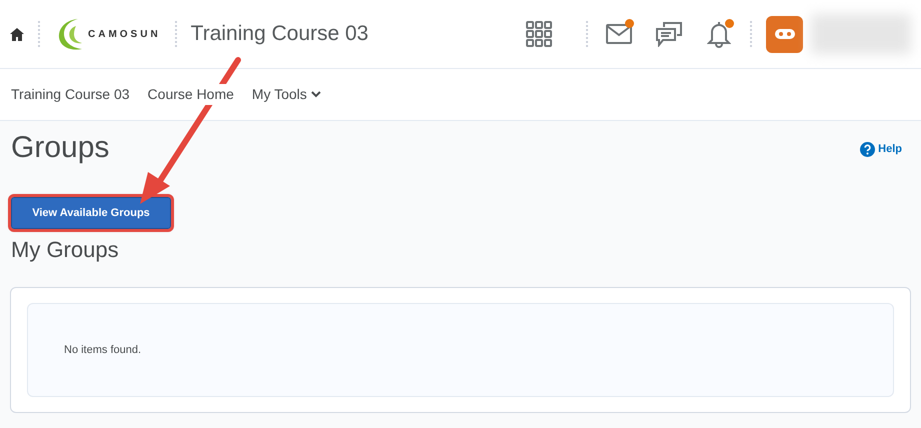 This screenshot has height=428, width=921. Describe the element at coordinates (784, 34) in the screenshot. I see `avatar-icon` at that location.